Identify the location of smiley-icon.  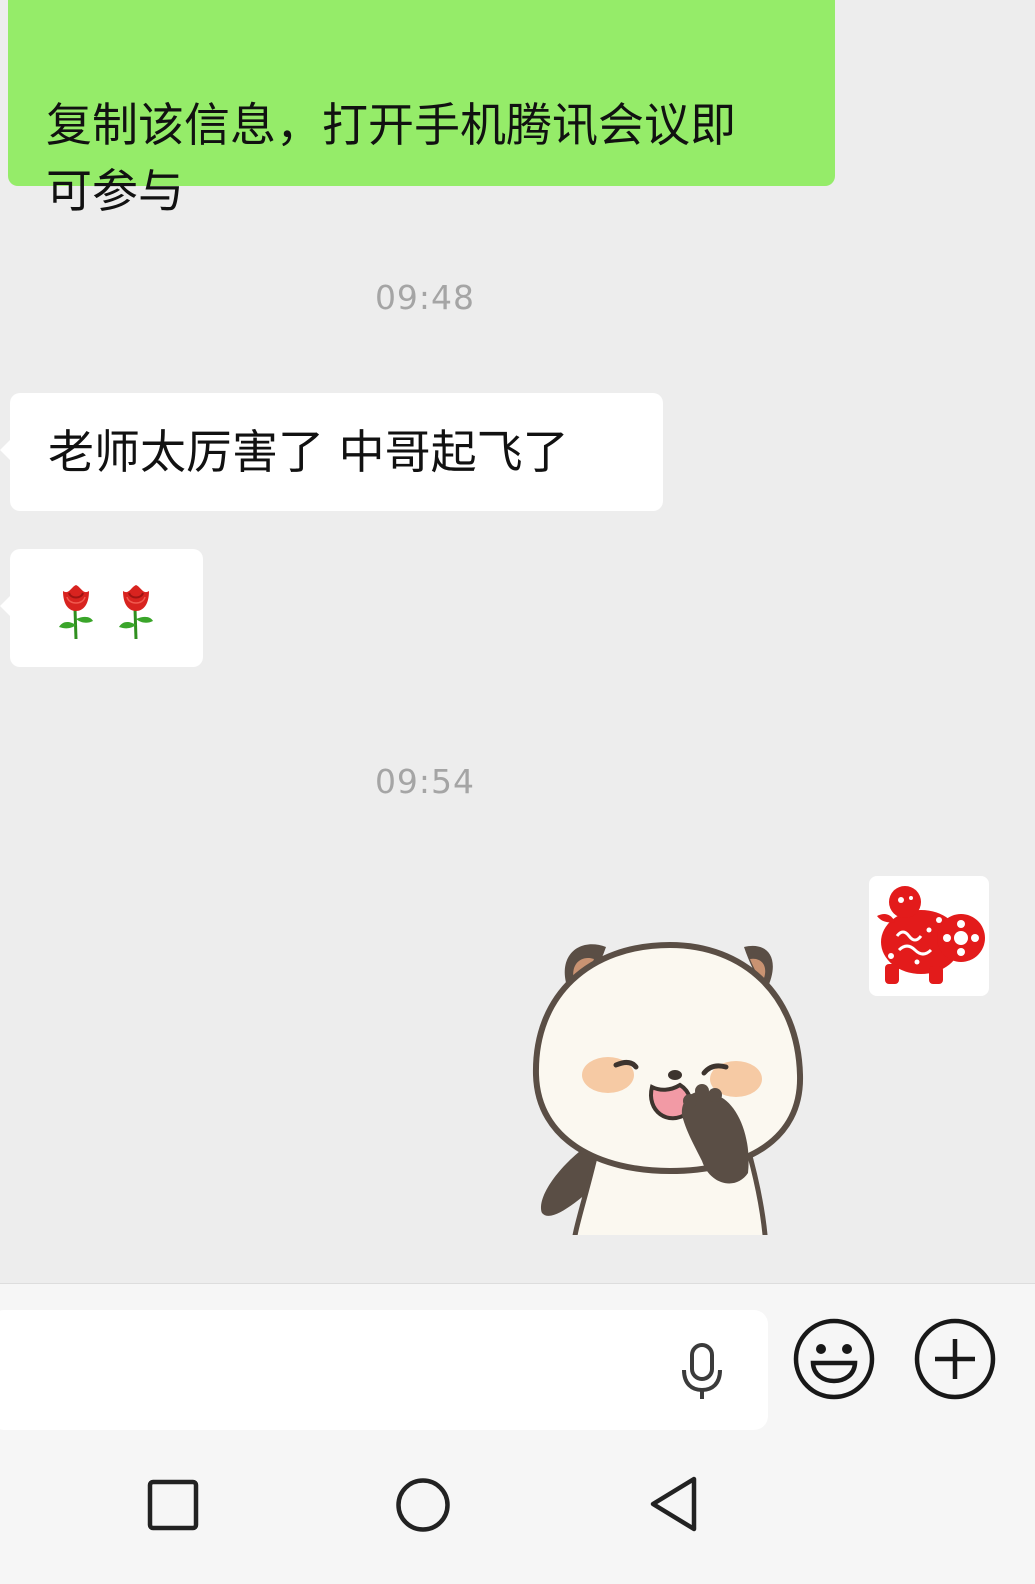
(834, 1359).